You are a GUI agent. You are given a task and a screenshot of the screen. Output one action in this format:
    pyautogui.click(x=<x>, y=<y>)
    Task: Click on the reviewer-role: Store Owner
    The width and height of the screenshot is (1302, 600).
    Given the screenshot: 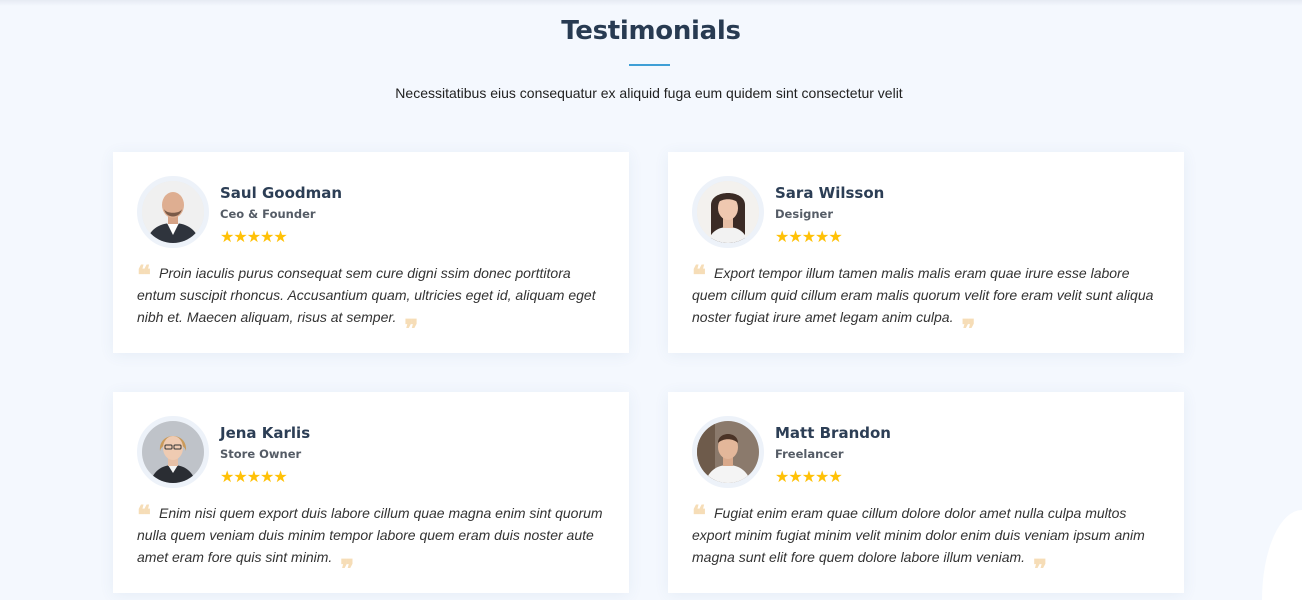 What is the action you would take?
    pyautogui.click(x=261, y=454)
    